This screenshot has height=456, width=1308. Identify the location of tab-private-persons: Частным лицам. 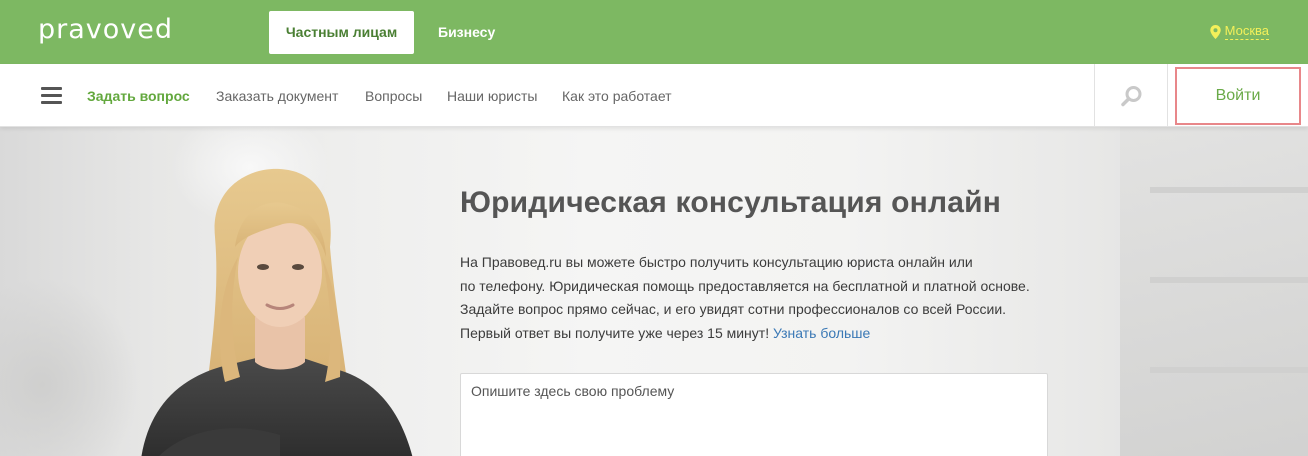
(341, 32).